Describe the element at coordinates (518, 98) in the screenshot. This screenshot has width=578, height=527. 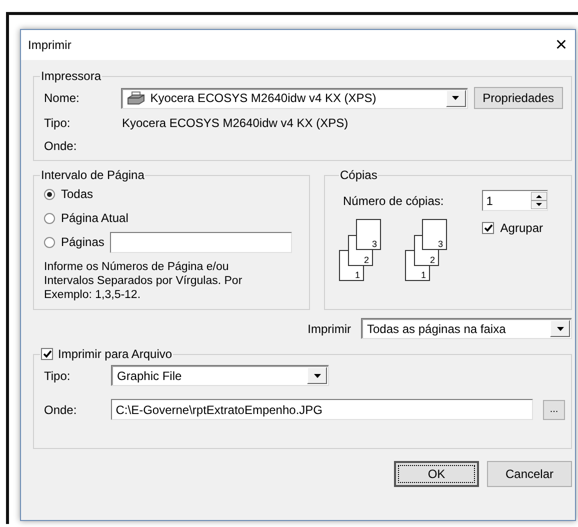
I see `properties-button: Propriedades` at that location.